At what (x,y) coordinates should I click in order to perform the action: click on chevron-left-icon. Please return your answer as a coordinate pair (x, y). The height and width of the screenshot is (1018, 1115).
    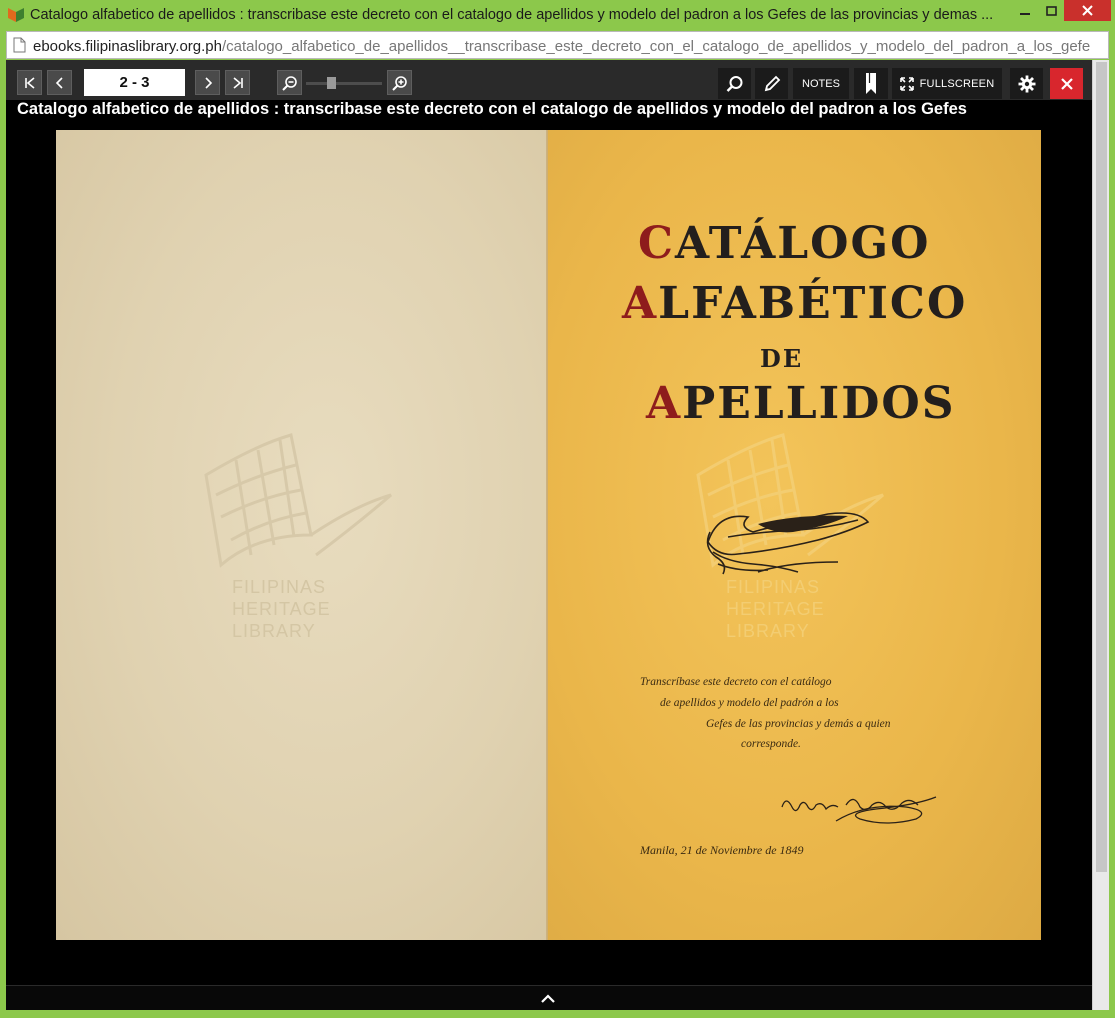
    Looking at the image, I should click on (59, 82).